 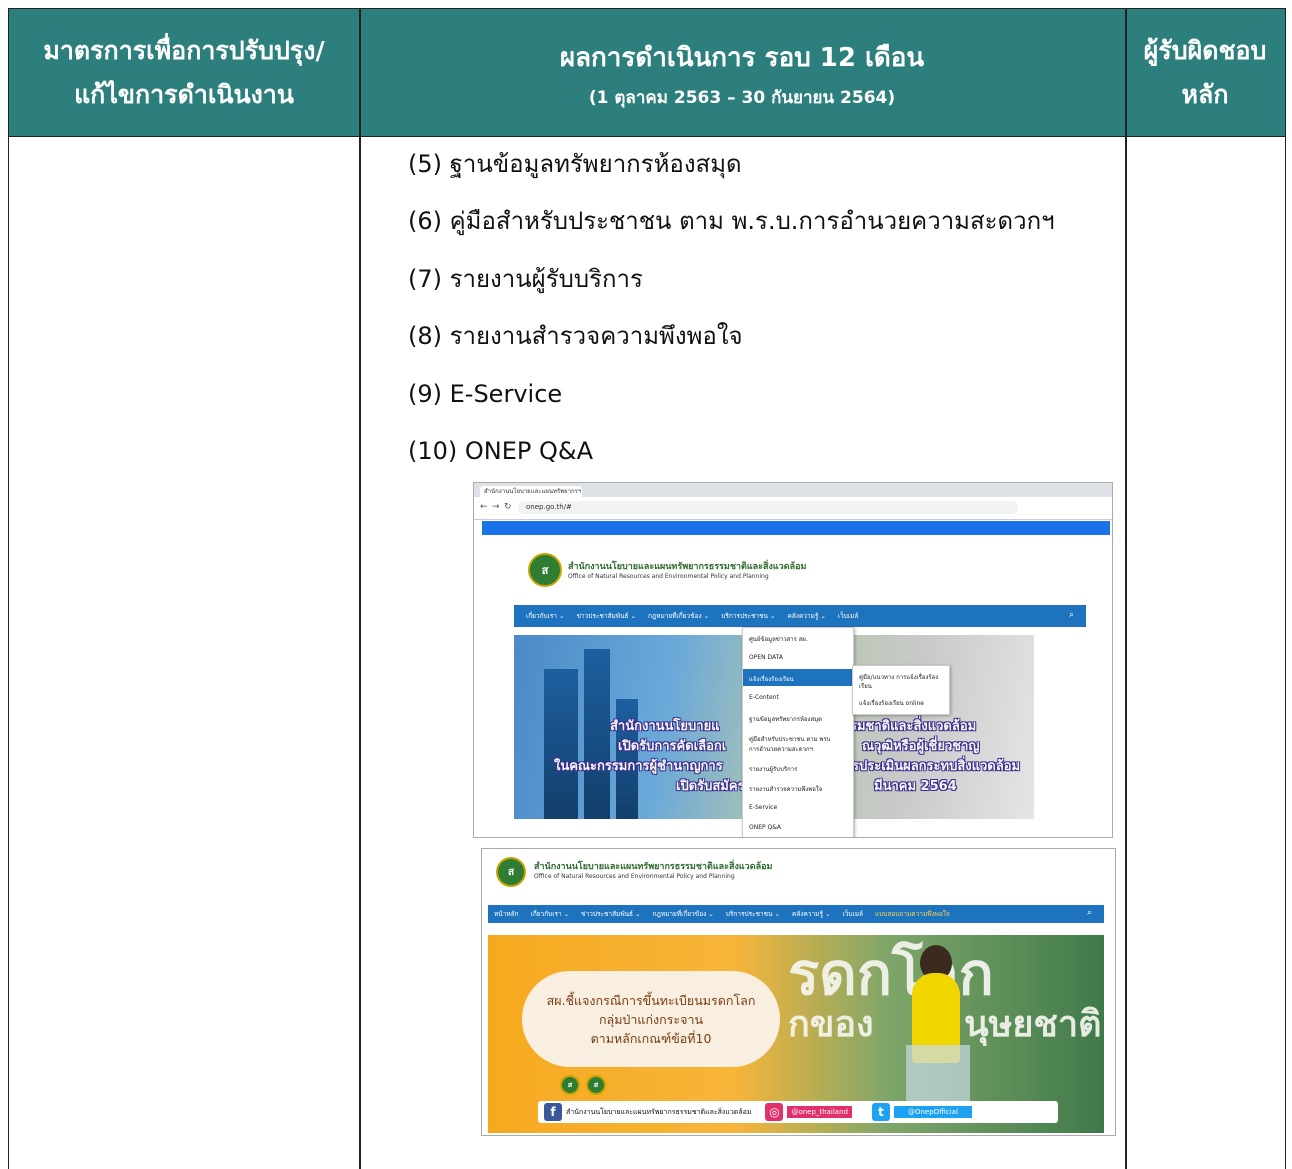 I want to click on dropdown-item: รายงานผู้รับบริการ, so click(x=773, y=769).